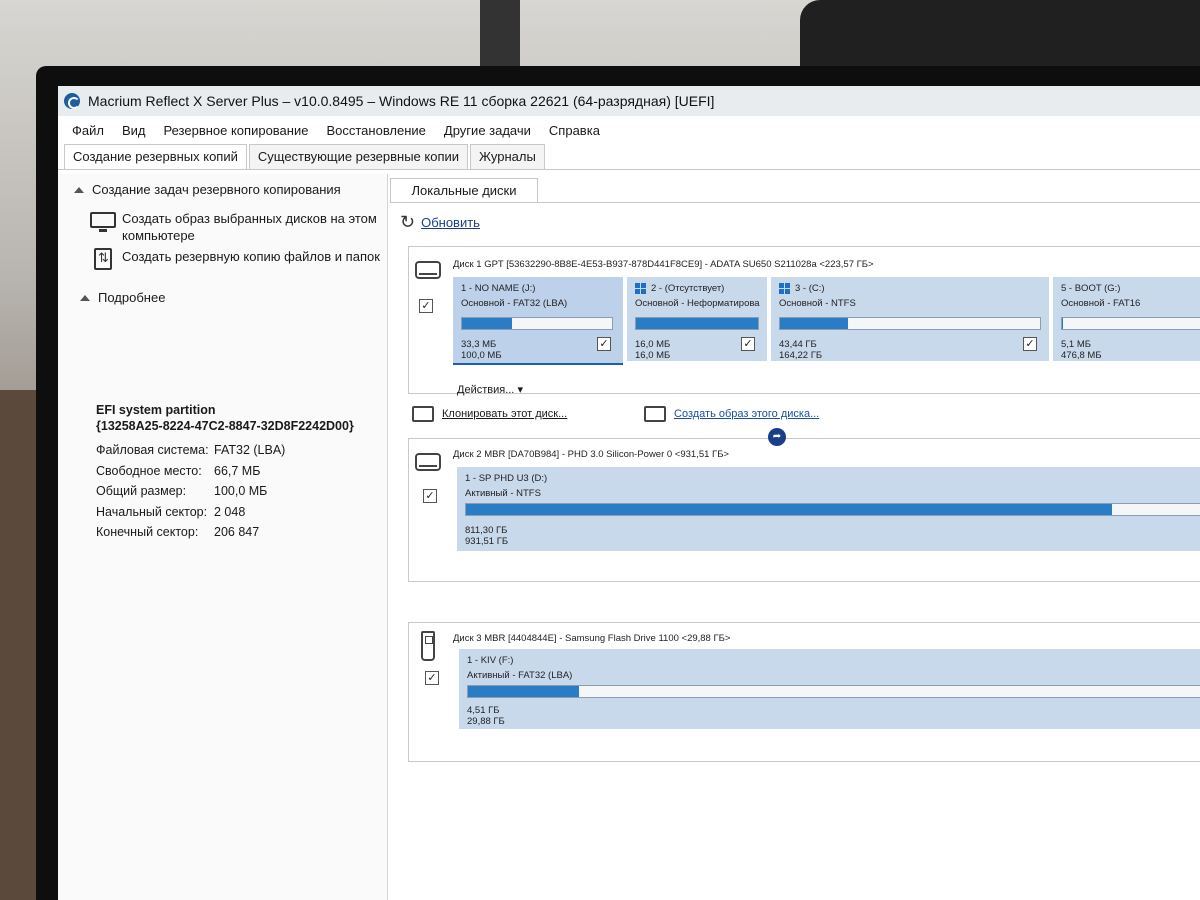 The height and width of the screenshot is (900, 1200). What do you see at coordinates (88, 130) in the screenshot?
I see `menu-file: Файл` at bounding box center [88, 130].